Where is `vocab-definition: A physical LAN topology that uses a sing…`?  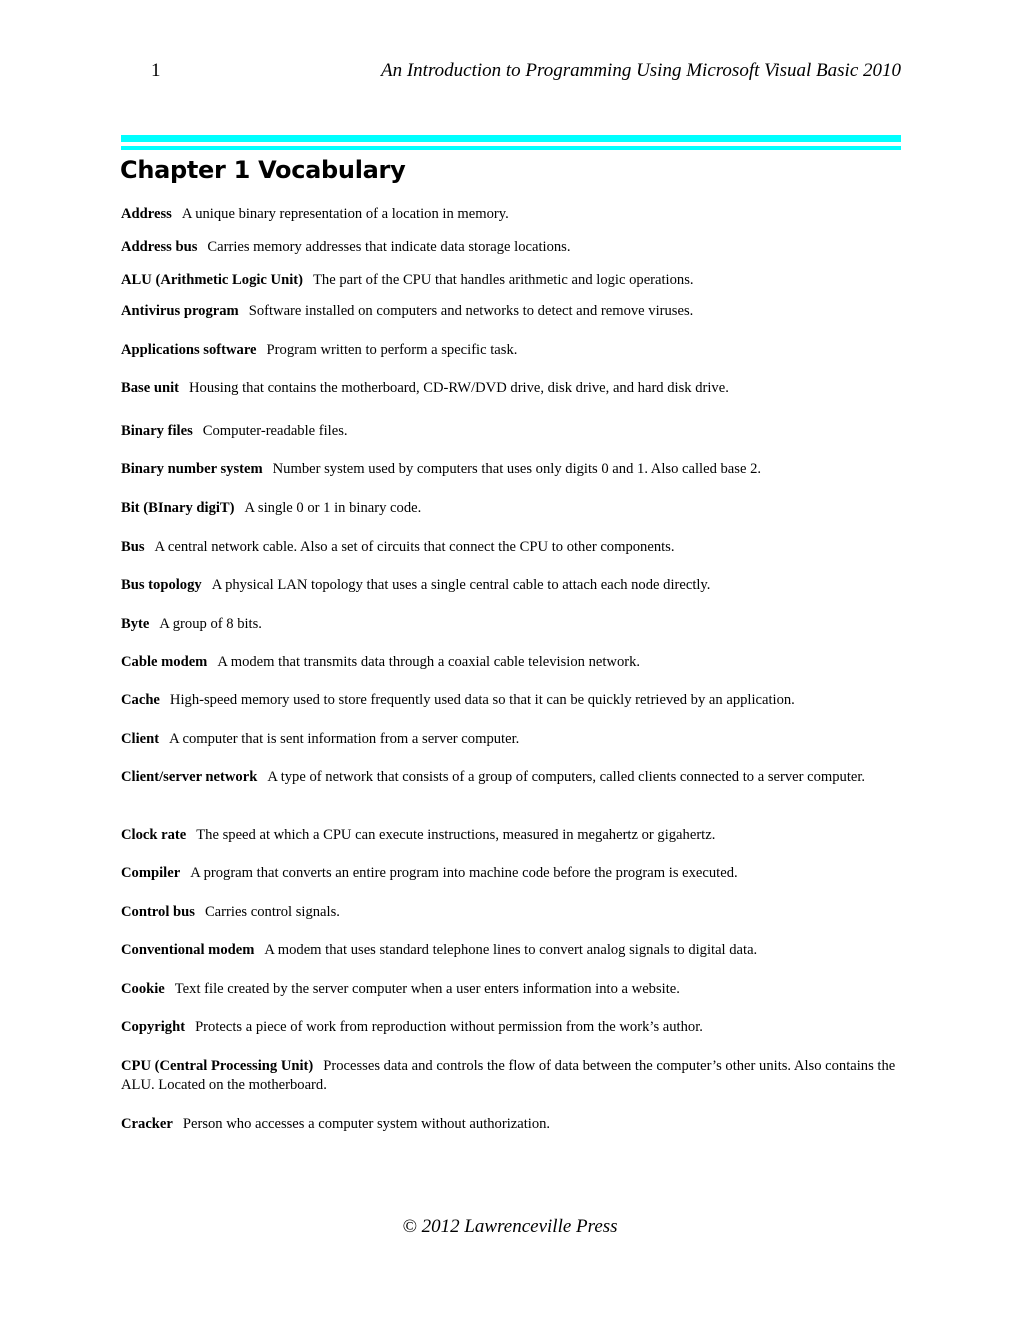 vocab-definition: A physical LAN topology that uses a sing… is located at coordinates (461, 585).